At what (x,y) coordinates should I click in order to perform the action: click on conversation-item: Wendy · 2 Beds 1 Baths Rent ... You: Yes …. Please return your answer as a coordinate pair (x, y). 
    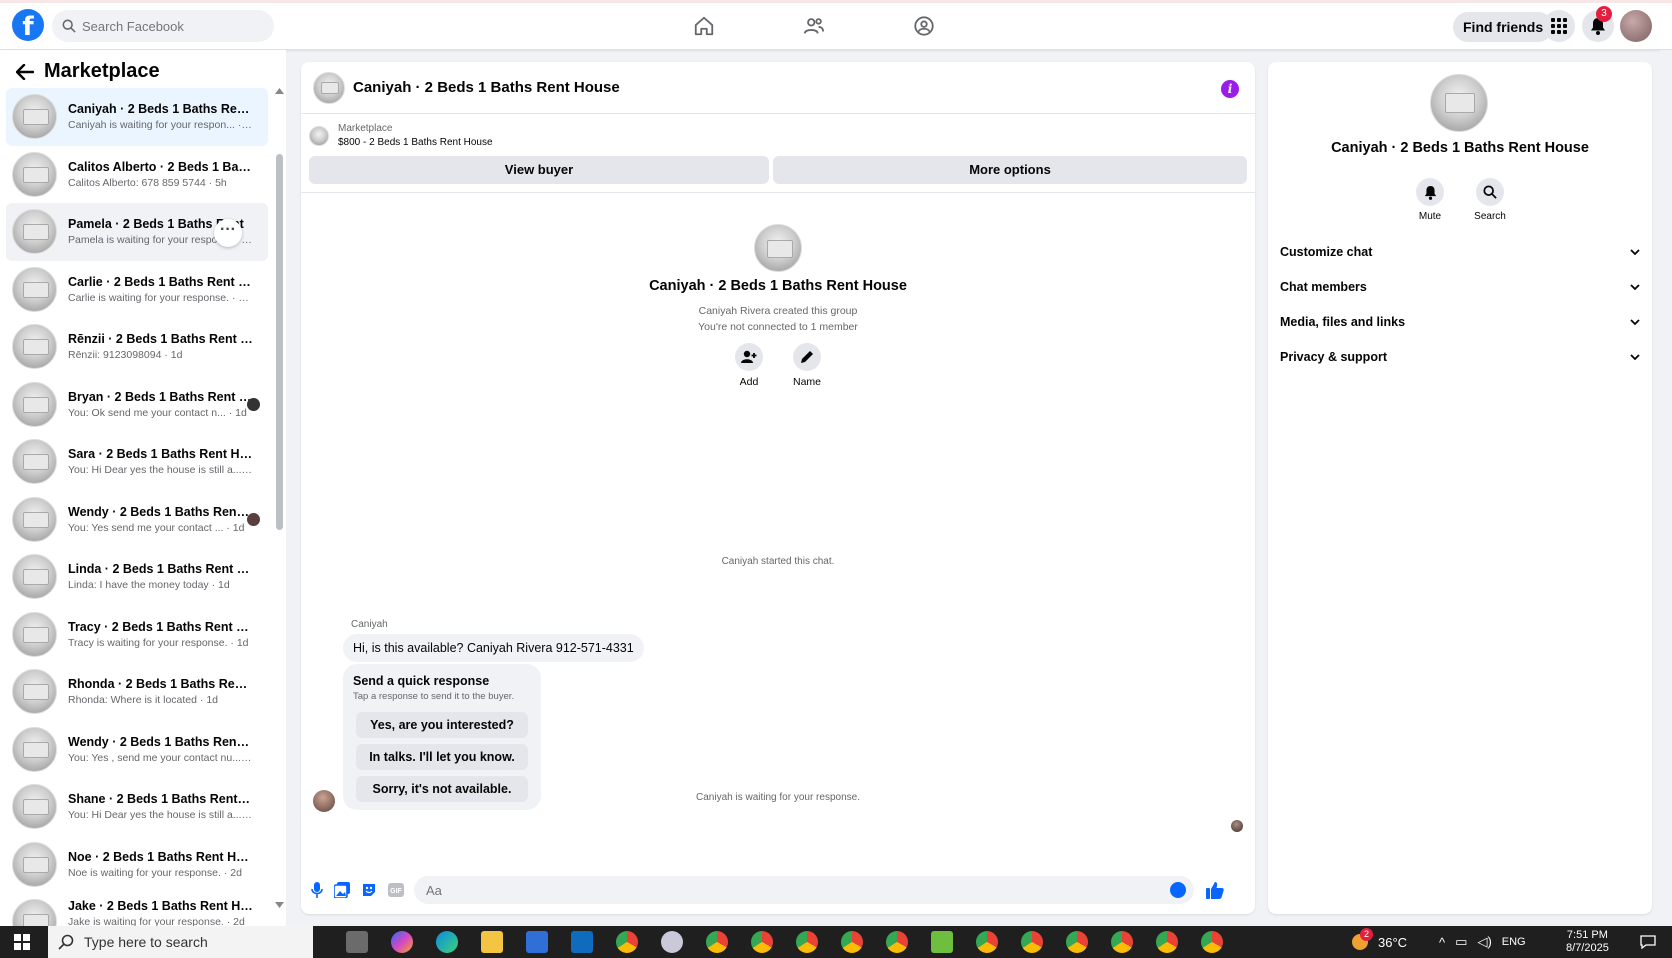
    Looking at the image, I should click on (137, 520).